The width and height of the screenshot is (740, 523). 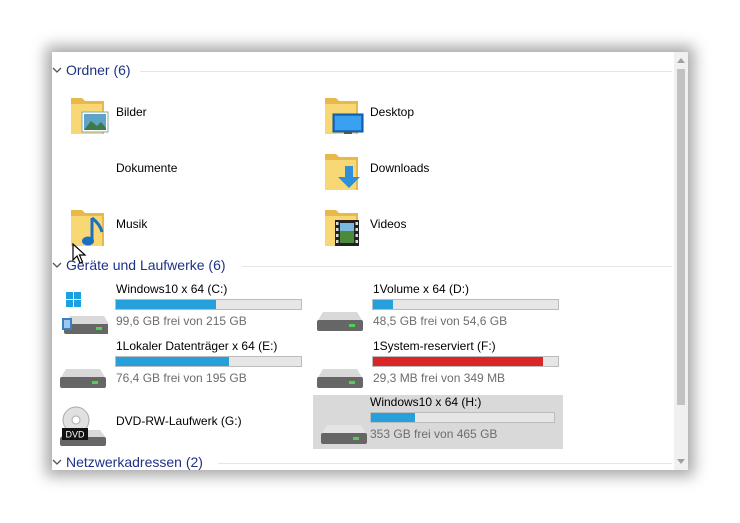 I want to click on group-title: Geräte und Laufwerke (6), so click(x=146, y=265).